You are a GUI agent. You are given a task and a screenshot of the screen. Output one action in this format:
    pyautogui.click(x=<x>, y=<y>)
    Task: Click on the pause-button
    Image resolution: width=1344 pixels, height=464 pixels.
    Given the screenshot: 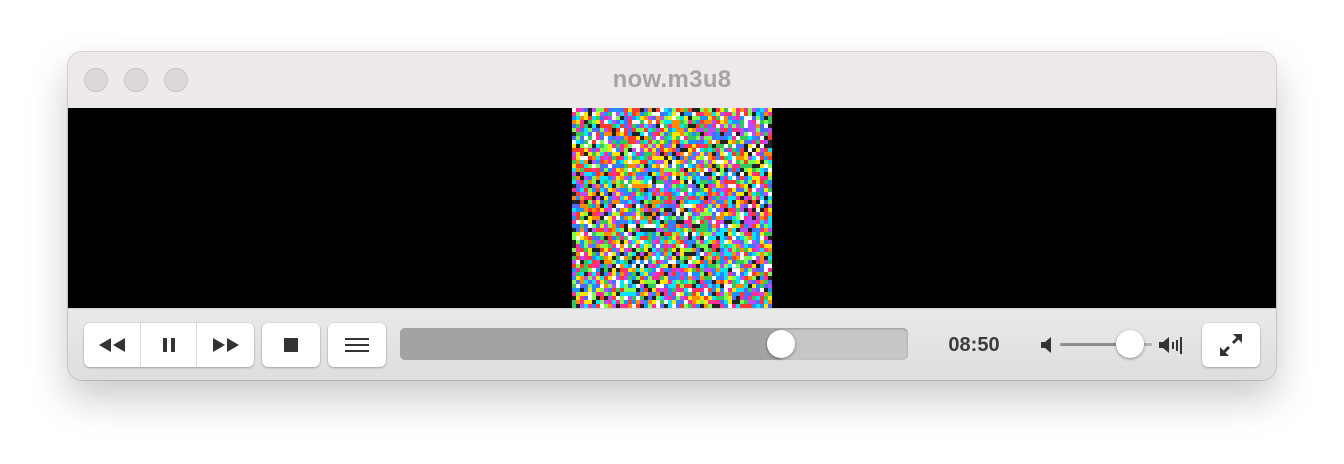 What is the action you would take?
    pyautogui.click(x=169, y=345)
    